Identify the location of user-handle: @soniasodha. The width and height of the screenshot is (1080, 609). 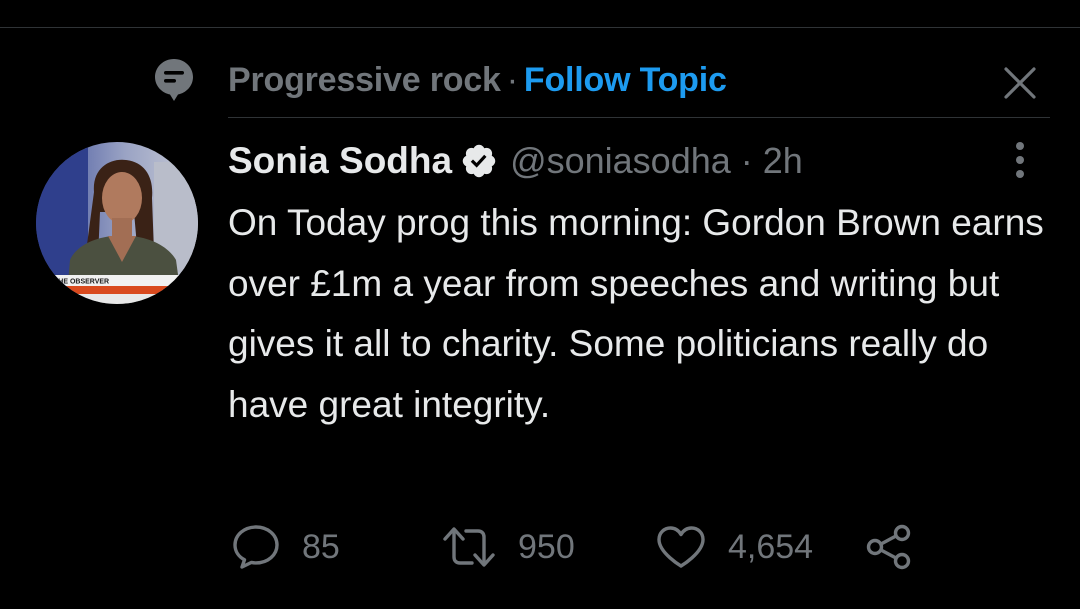
(620, 161).